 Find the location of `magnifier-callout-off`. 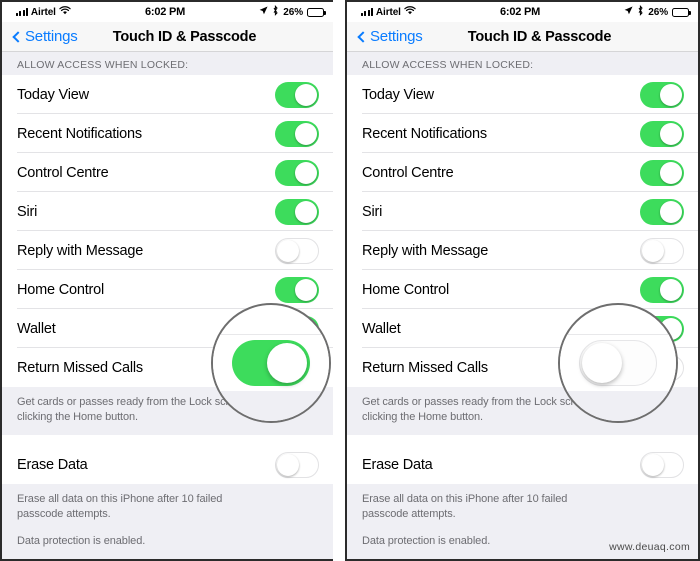

magnifier-callout-off is located at coordinates (618, 363).